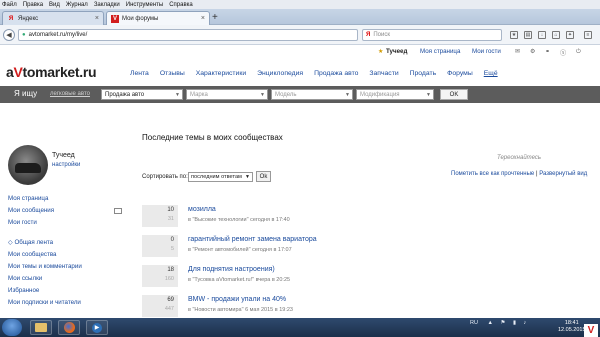 The height and width of the screenshot is (337, 600). I want to click on sidebar-item-messages: Мои сообщения, so click(31, 210).